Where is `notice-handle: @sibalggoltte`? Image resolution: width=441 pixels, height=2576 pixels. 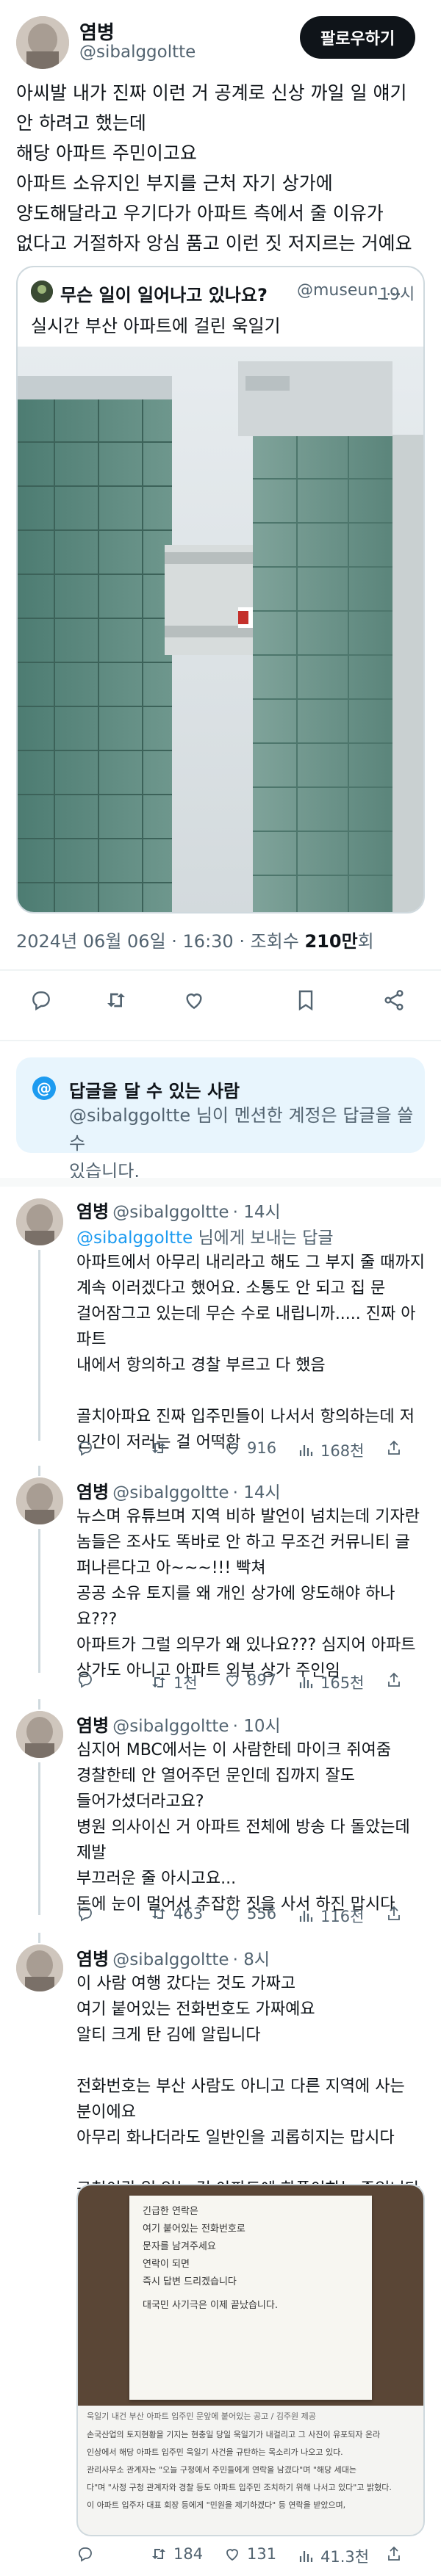 notice-handle: @sibalggoltte is located at coordinates (129, 1115).